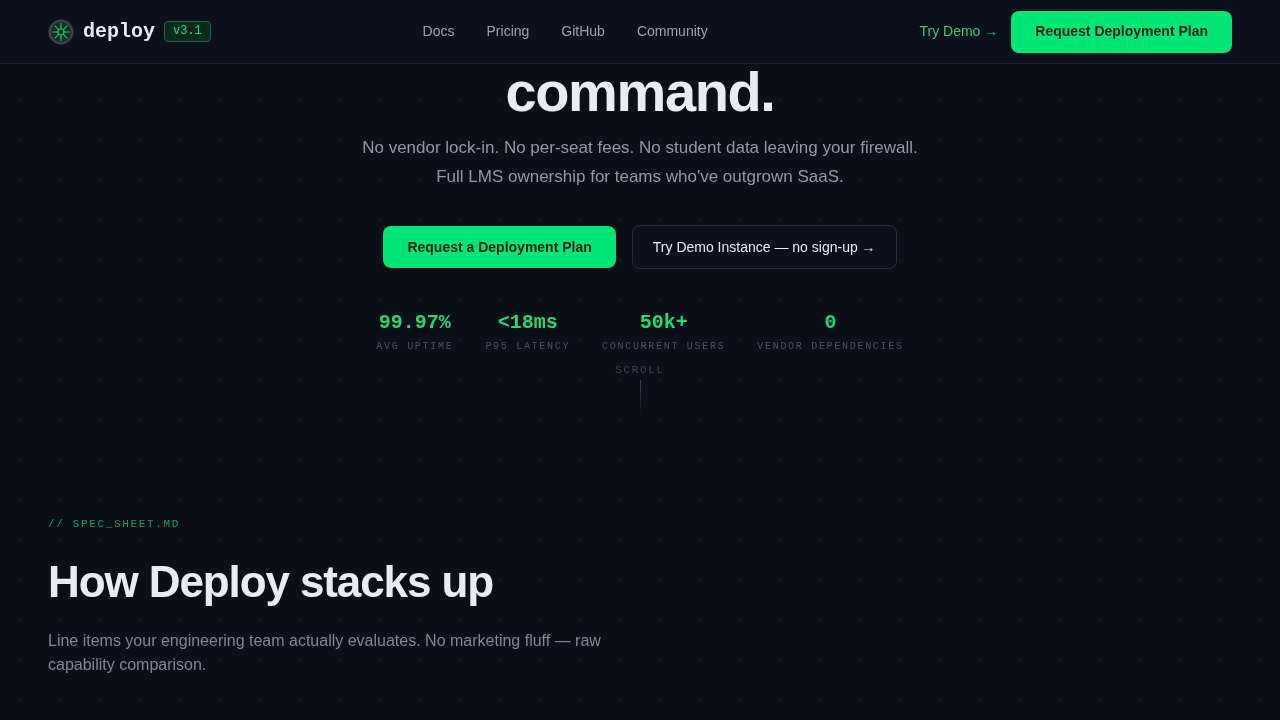  Describe the element at coordinates (672, 31) in the screenshot. I see `nav-link: Community` at that location.